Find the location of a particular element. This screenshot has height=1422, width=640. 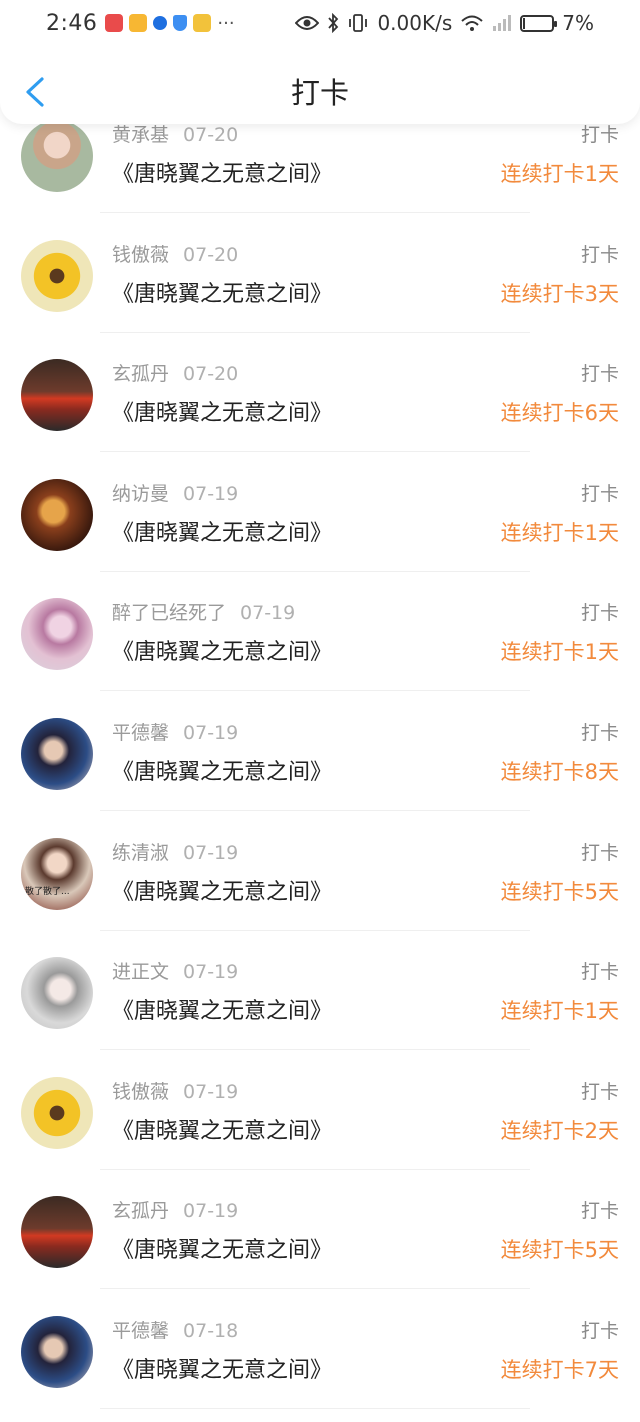

title-bar: 打卡 is located at coordinates (320, 91).